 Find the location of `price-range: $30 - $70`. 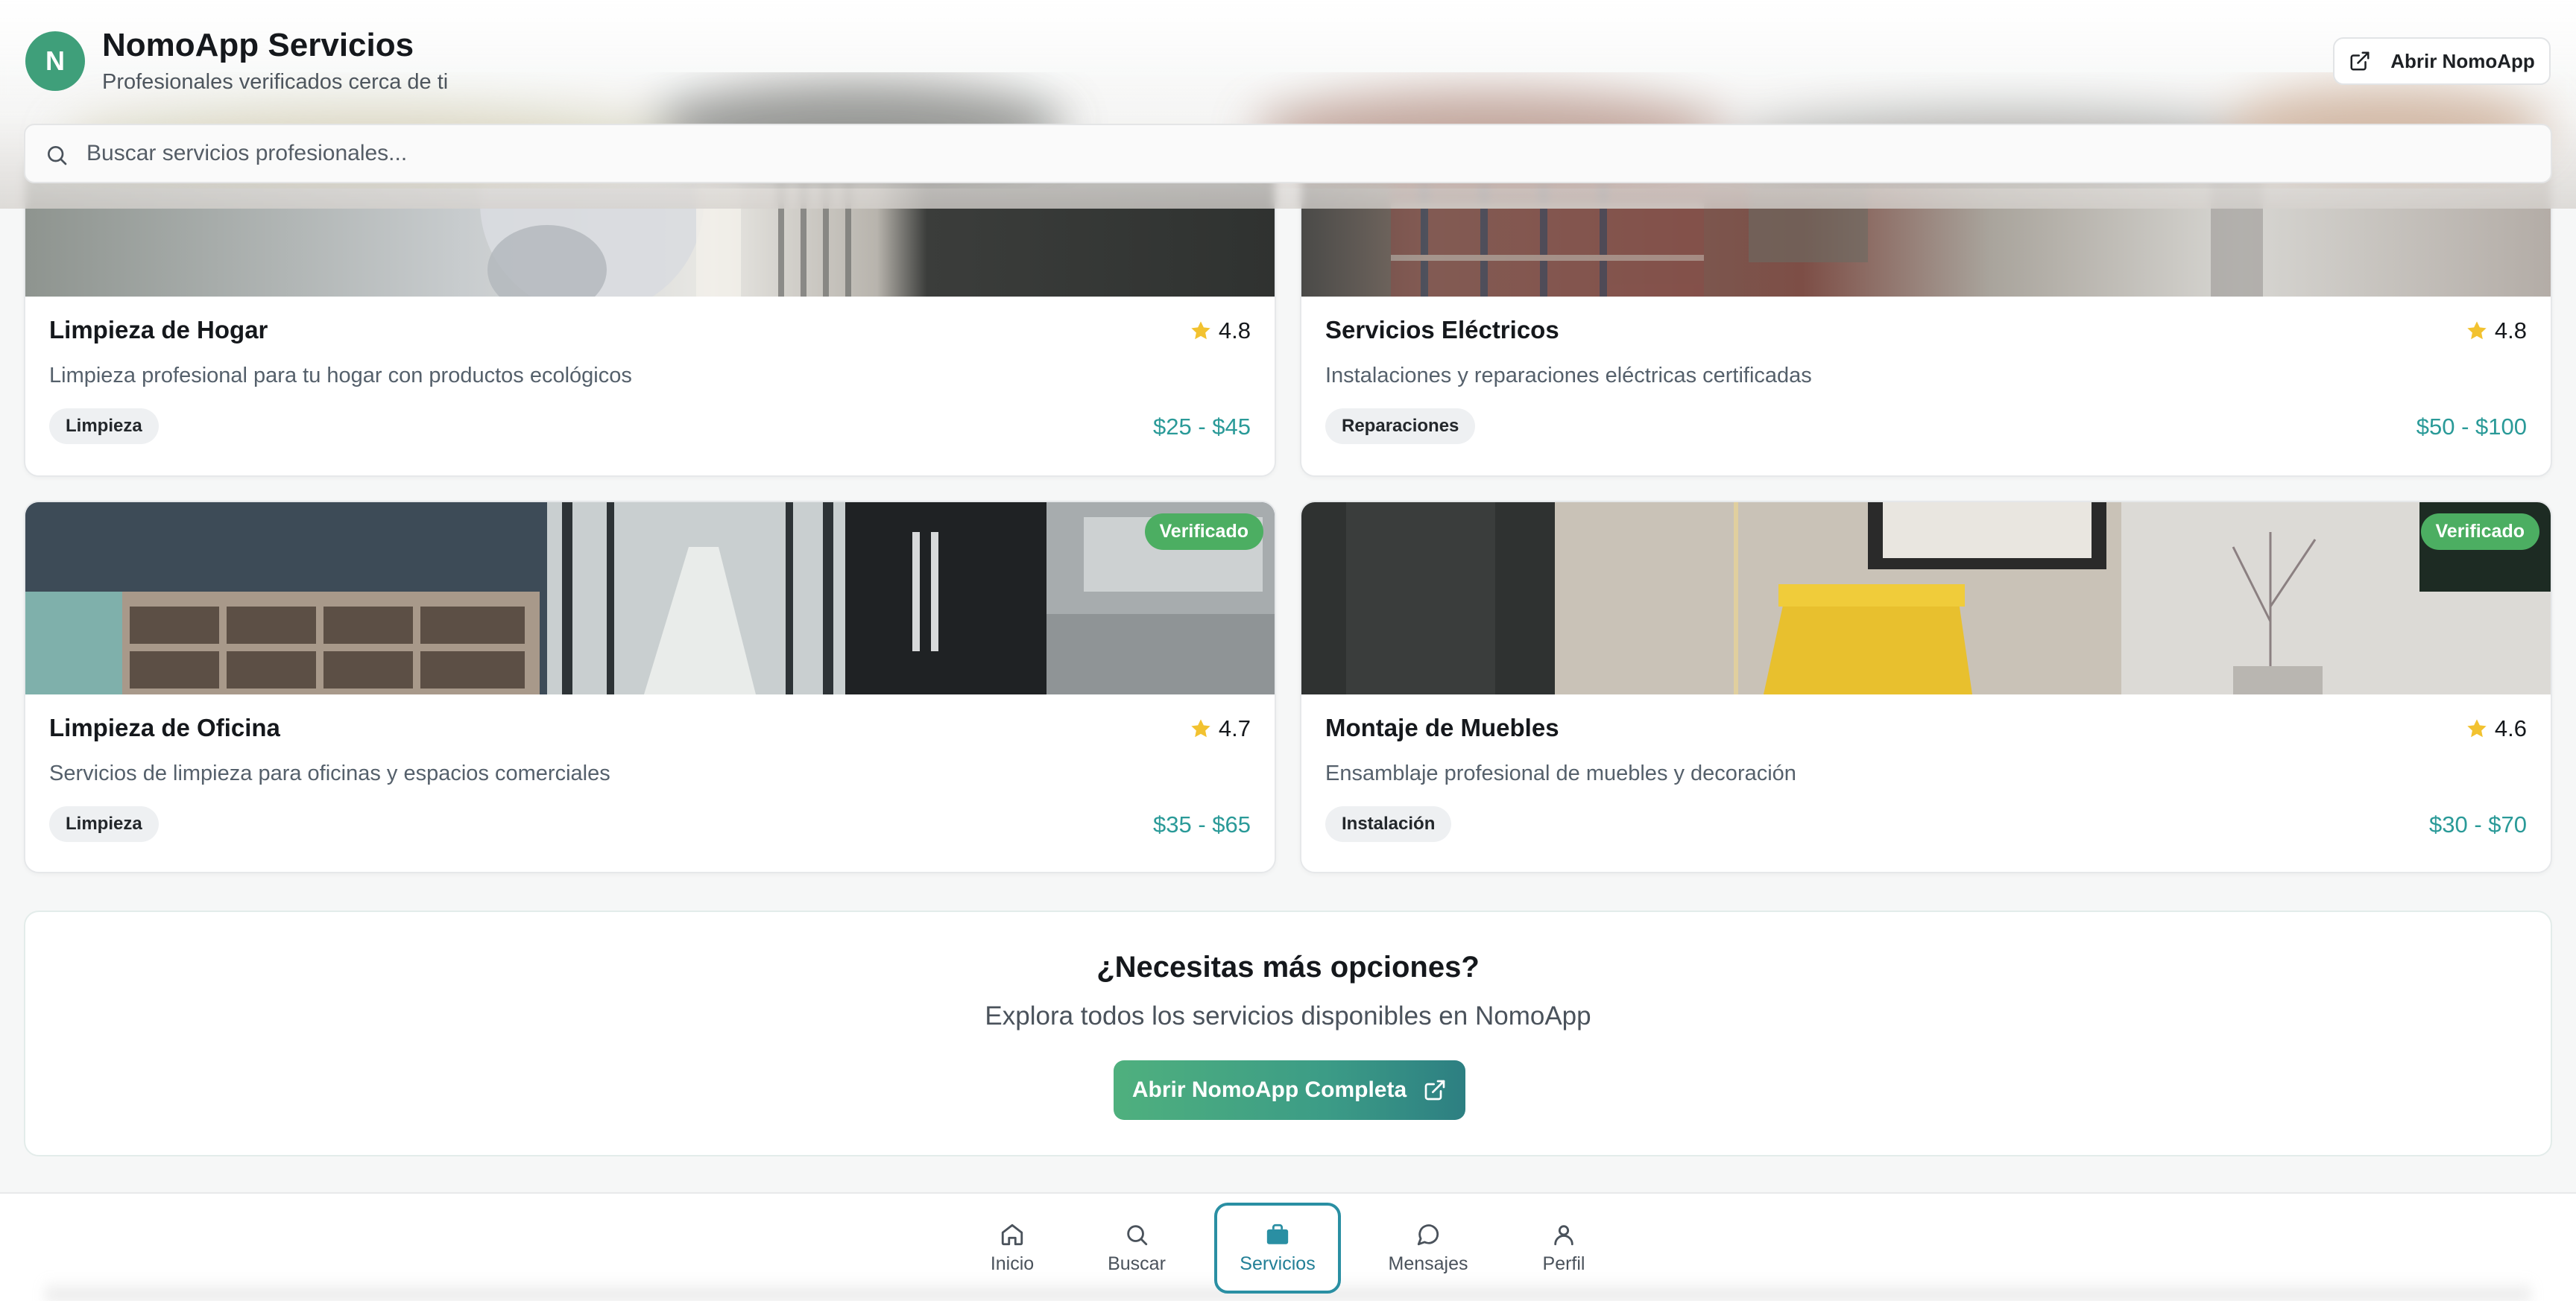

price-range: $30 - $70 is located at coordinates (2478, 825).